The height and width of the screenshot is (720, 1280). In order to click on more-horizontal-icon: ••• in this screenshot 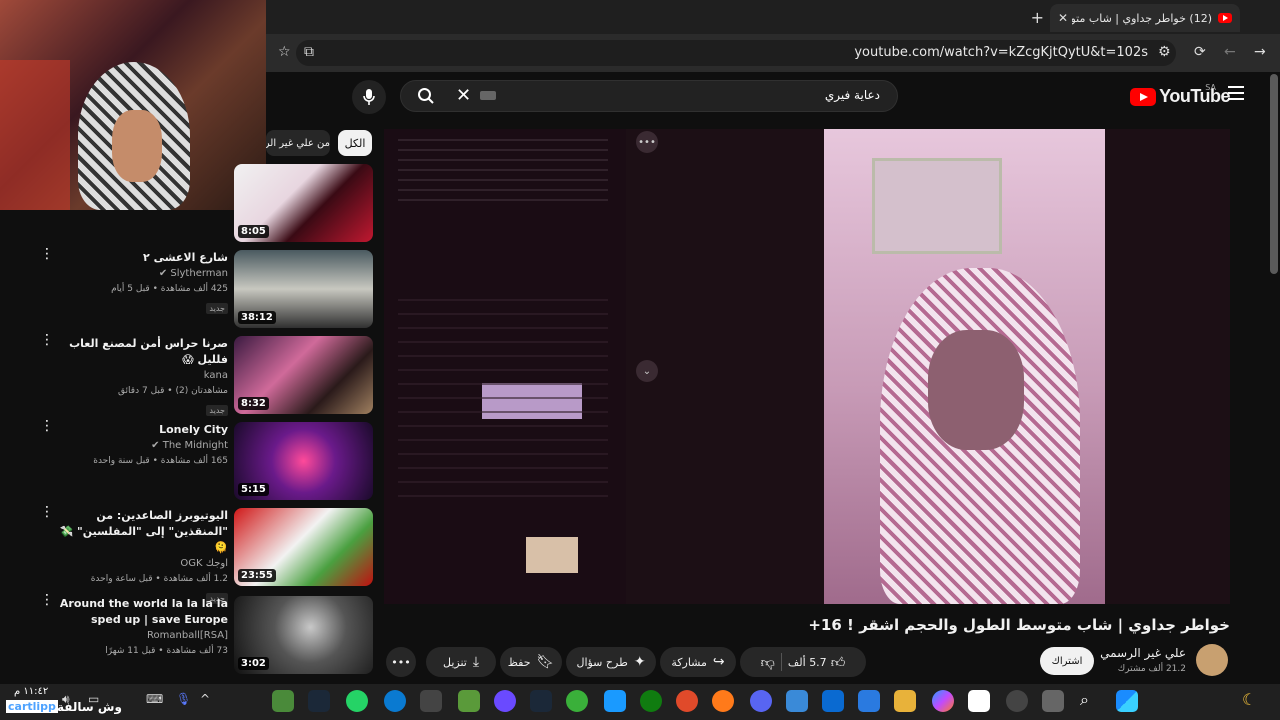, I will do `click(401, 662)`.